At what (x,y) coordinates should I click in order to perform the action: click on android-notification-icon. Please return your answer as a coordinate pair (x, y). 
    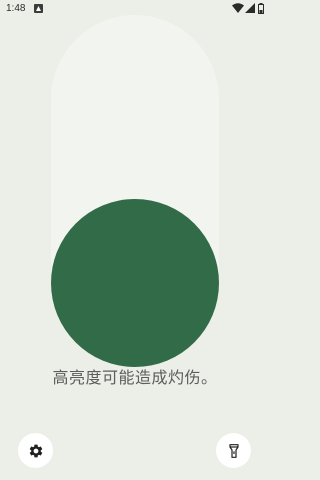
    Looking at the image, I should click on (38, 8).